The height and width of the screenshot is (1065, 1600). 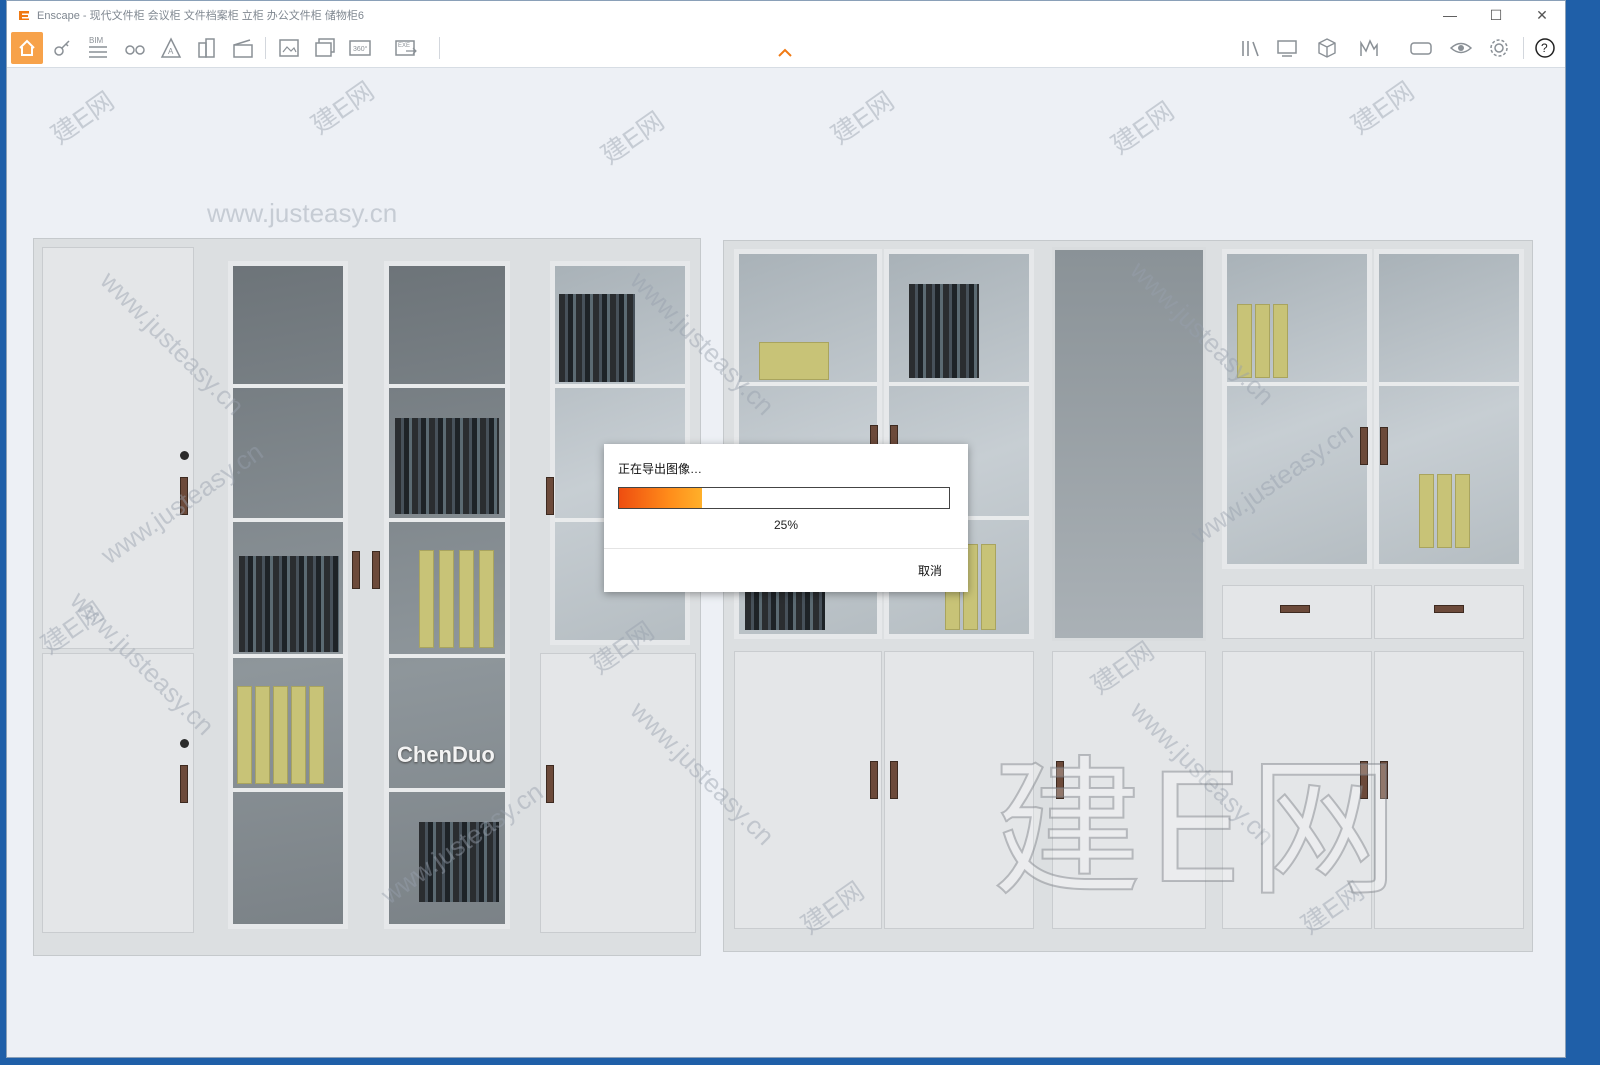 I want to click on watermark-url: www.justeasy.cn, so click(x=302, y=213).